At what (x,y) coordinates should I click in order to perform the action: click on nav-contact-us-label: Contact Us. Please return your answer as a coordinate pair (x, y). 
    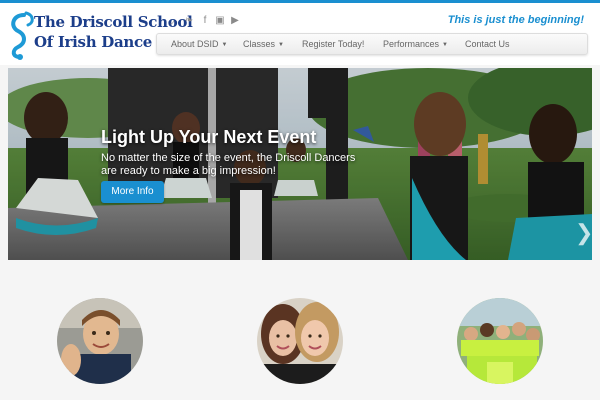
    Looking at the image, I should click on (487, 44).